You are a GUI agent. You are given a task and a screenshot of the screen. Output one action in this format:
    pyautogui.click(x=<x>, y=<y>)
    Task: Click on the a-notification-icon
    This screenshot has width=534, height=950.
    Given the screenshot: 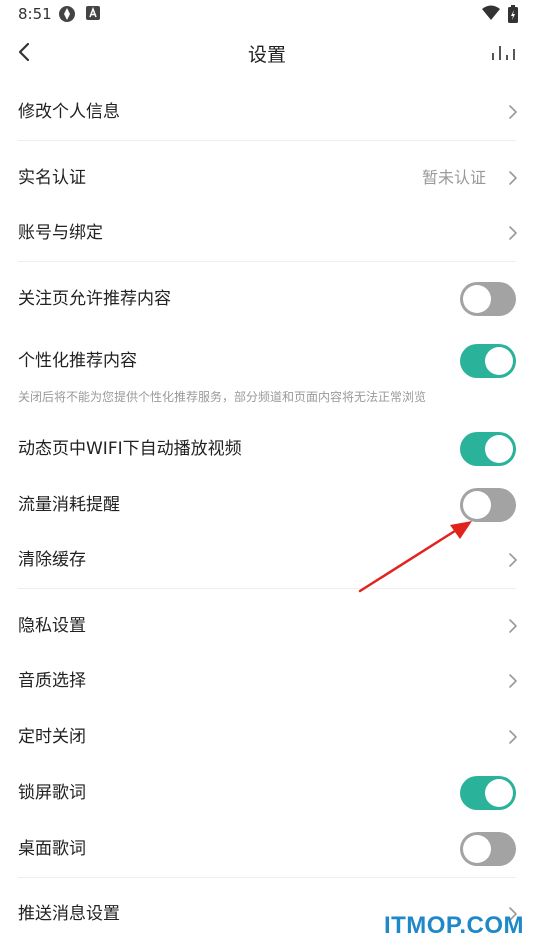 What is the action you would take?
    pyautogui.click(x=93, y=15)
    